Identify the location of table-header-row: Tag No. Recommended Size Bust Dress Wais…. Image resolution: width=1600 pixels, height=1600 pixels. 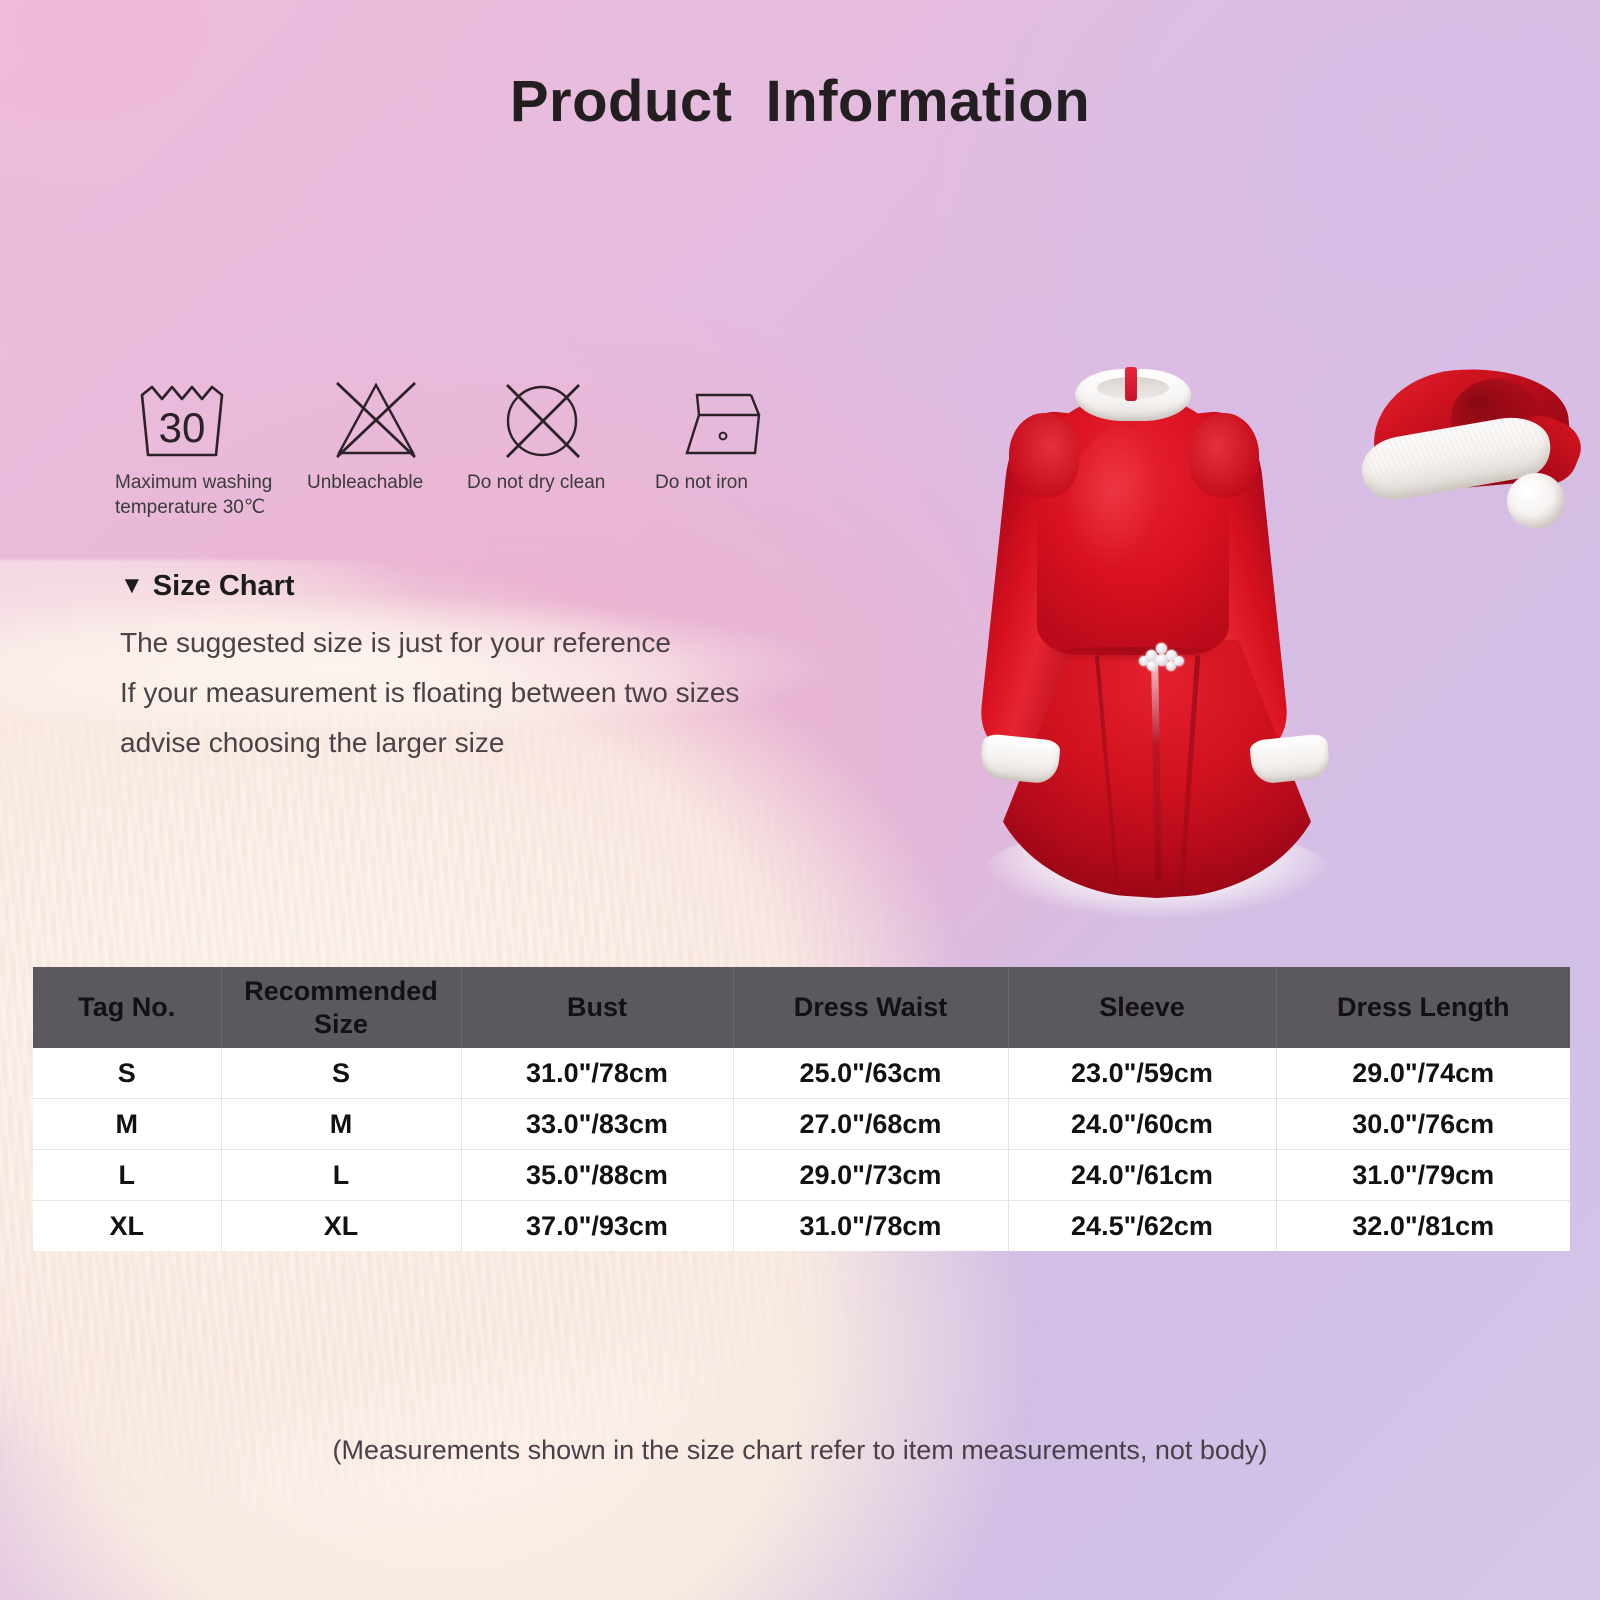
(801, 1007).